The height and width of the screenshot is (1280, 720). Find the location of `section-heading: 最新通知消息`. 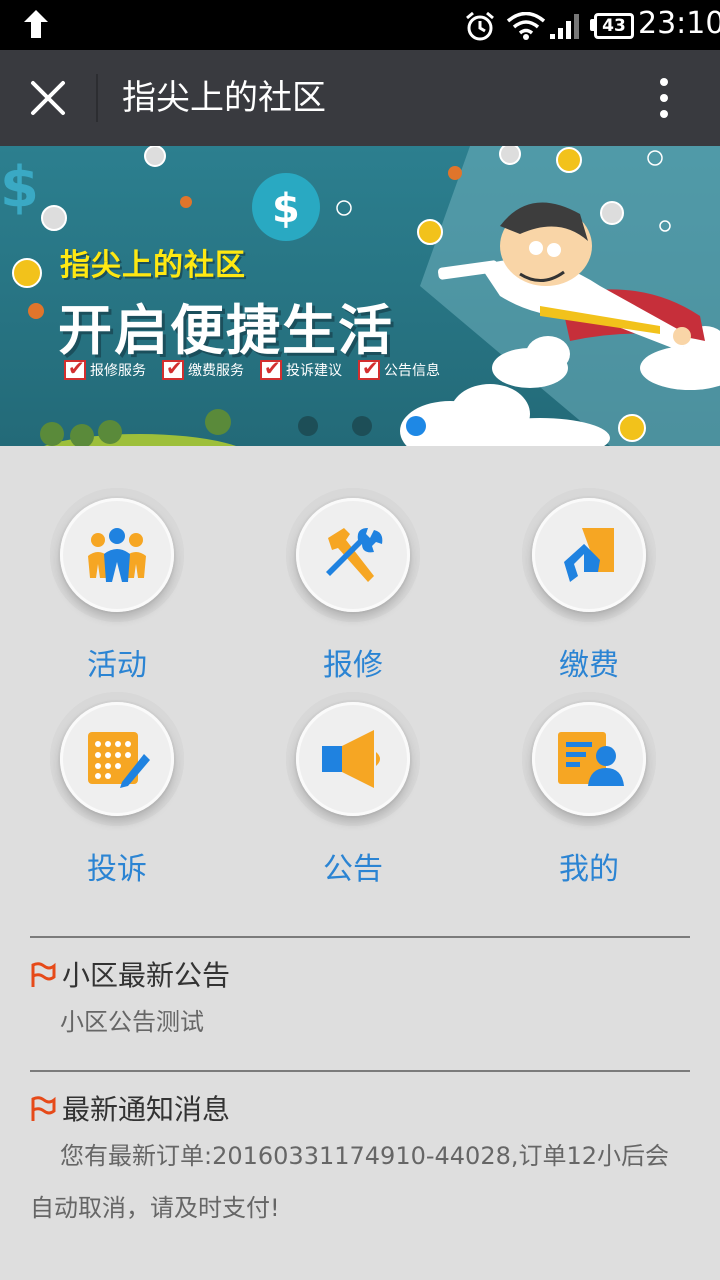

section-heading: 最新通知消息 is located at coordinates (146, 1109).